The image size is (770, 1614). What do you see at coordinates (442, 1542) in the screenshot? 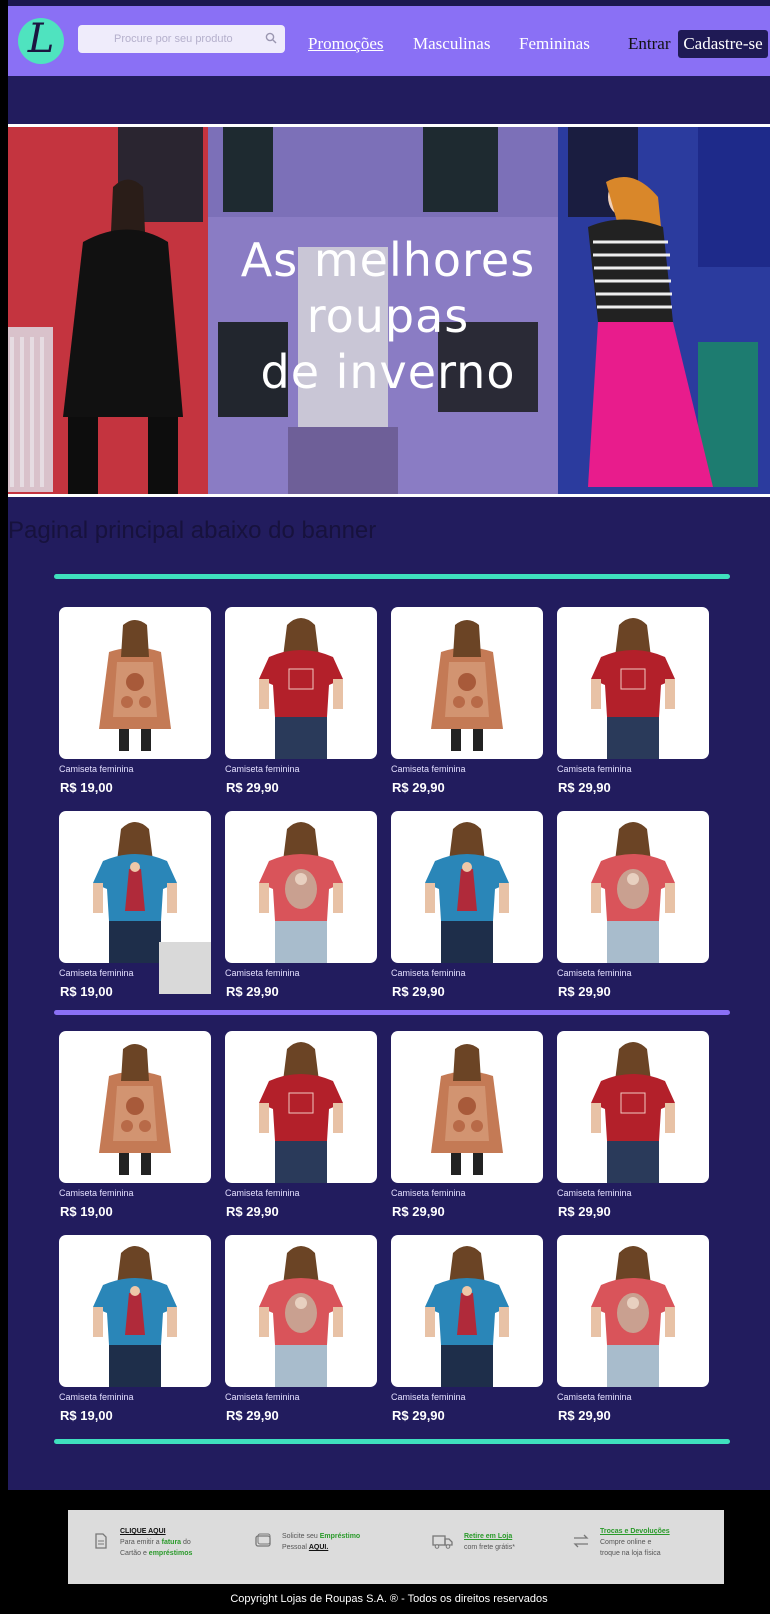
I see `truck-icon` at bounding box center [442, 1542].